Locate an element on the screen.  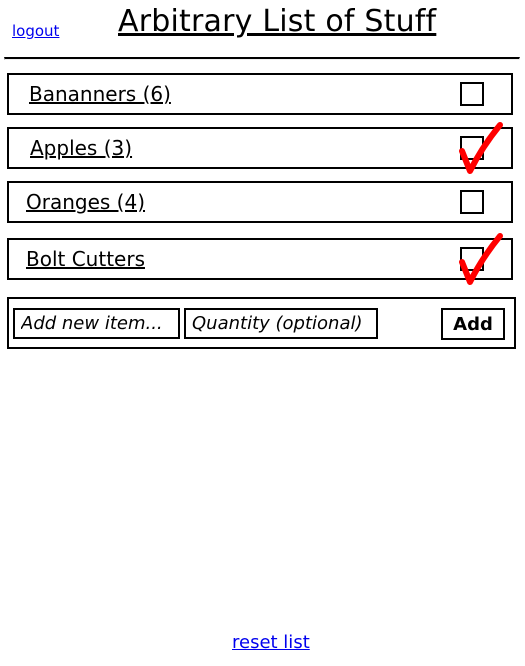
reset-list-link: reset list is located at coordinates (271, 642).